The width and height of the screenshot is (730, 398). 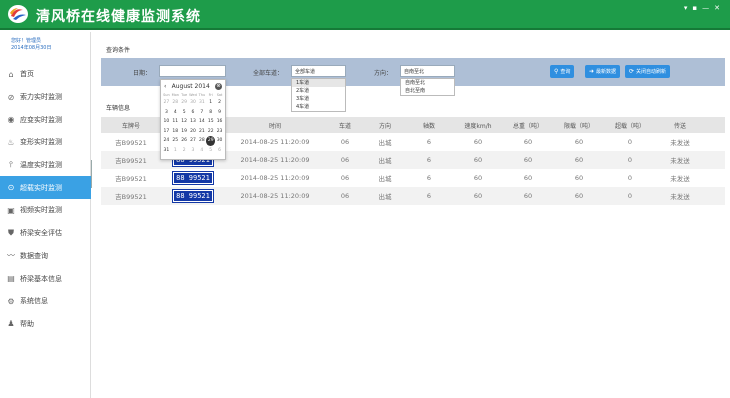 What do you see at coordinates (11, 120) in the screenshot?
I see `eye-icon: ◉` at bounding box center [11, 120].